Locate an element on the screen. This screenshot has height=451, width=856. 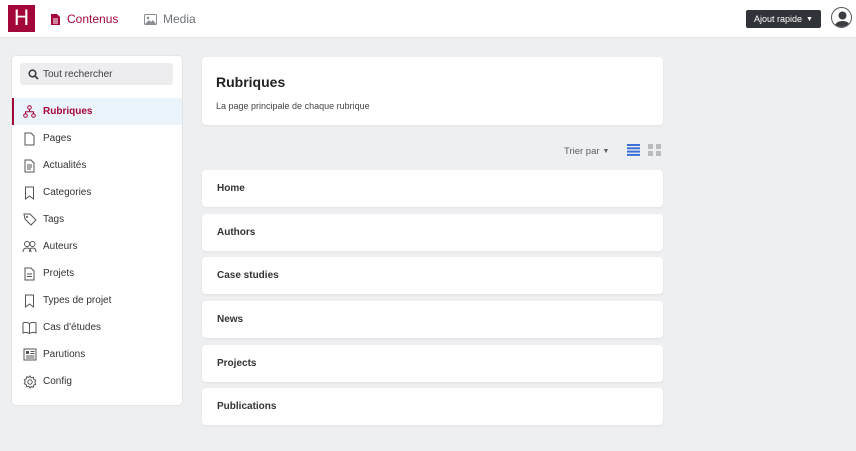
nav-media: Media is located at coordinates (170, 19).